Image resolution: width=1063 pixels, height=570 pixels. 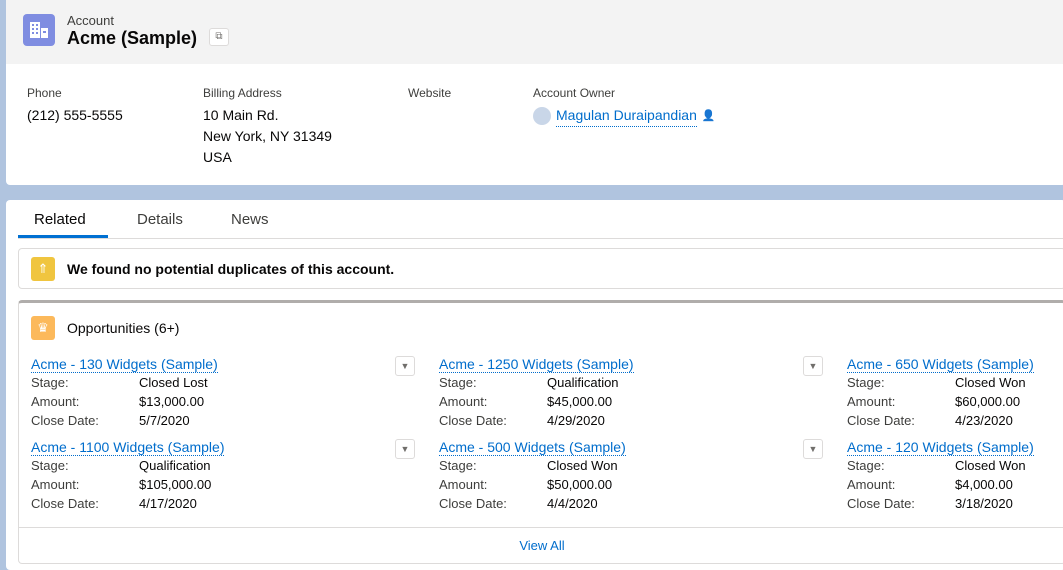 What do you see at coordinates (160, 219) in the screenshot?
I see `tab-details: Details` at bounding box center [160, 219].